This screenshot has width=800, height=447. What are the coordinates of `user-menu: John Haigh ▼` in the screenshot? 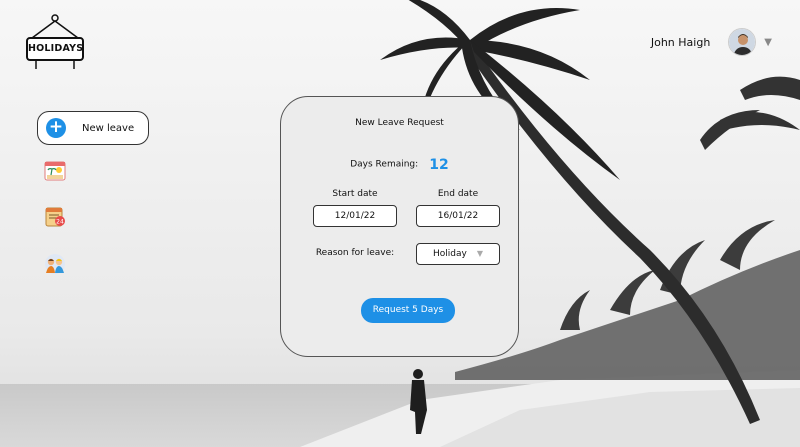 It's located at (711, 42).